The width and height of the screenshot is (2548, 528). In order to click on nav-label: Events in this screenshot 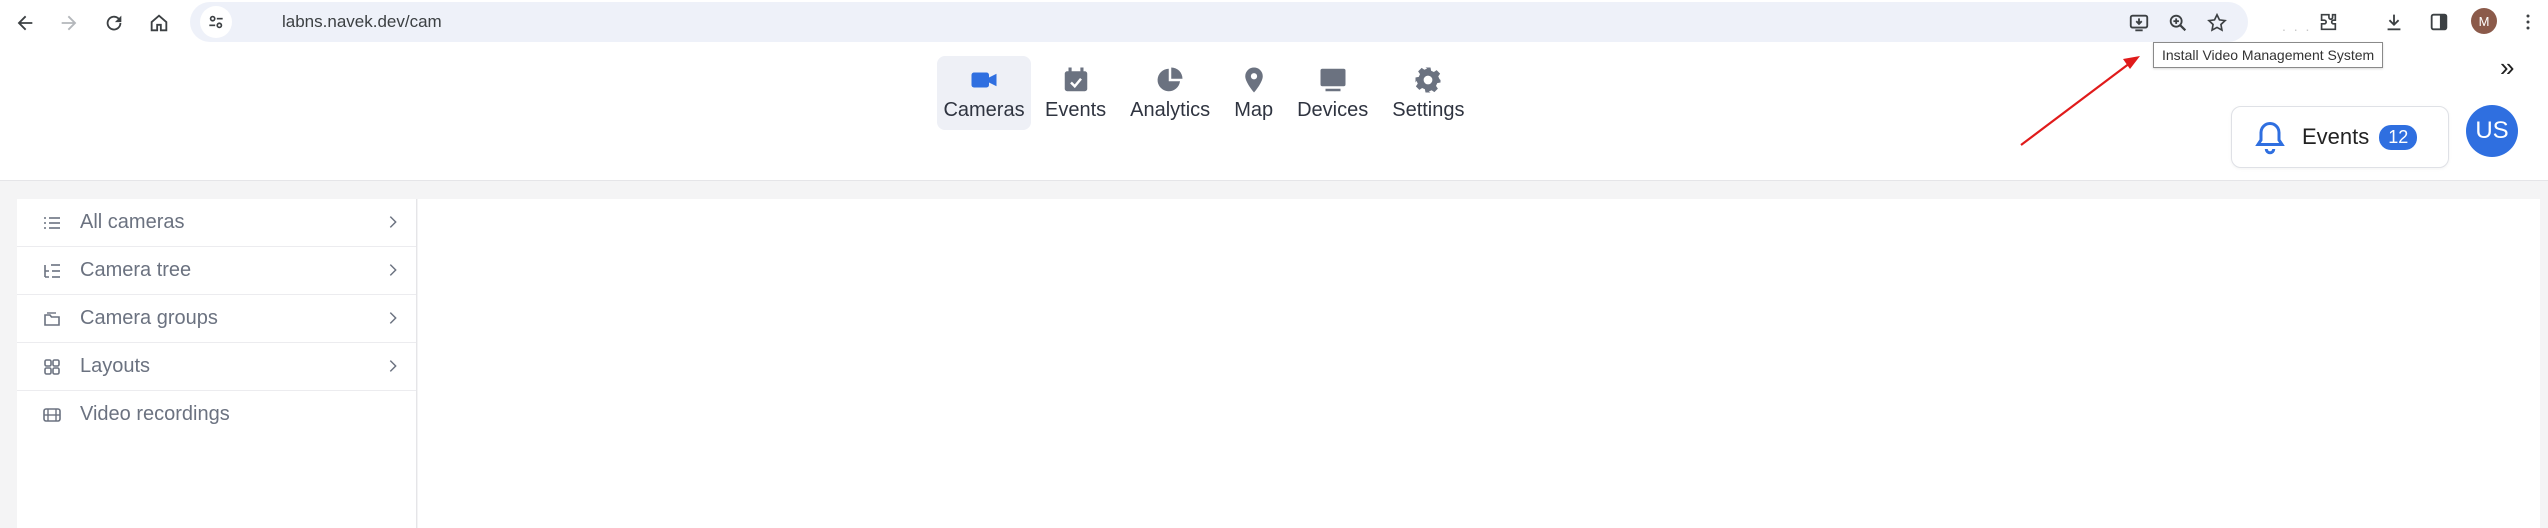, I will do `click(1076, 109)`.